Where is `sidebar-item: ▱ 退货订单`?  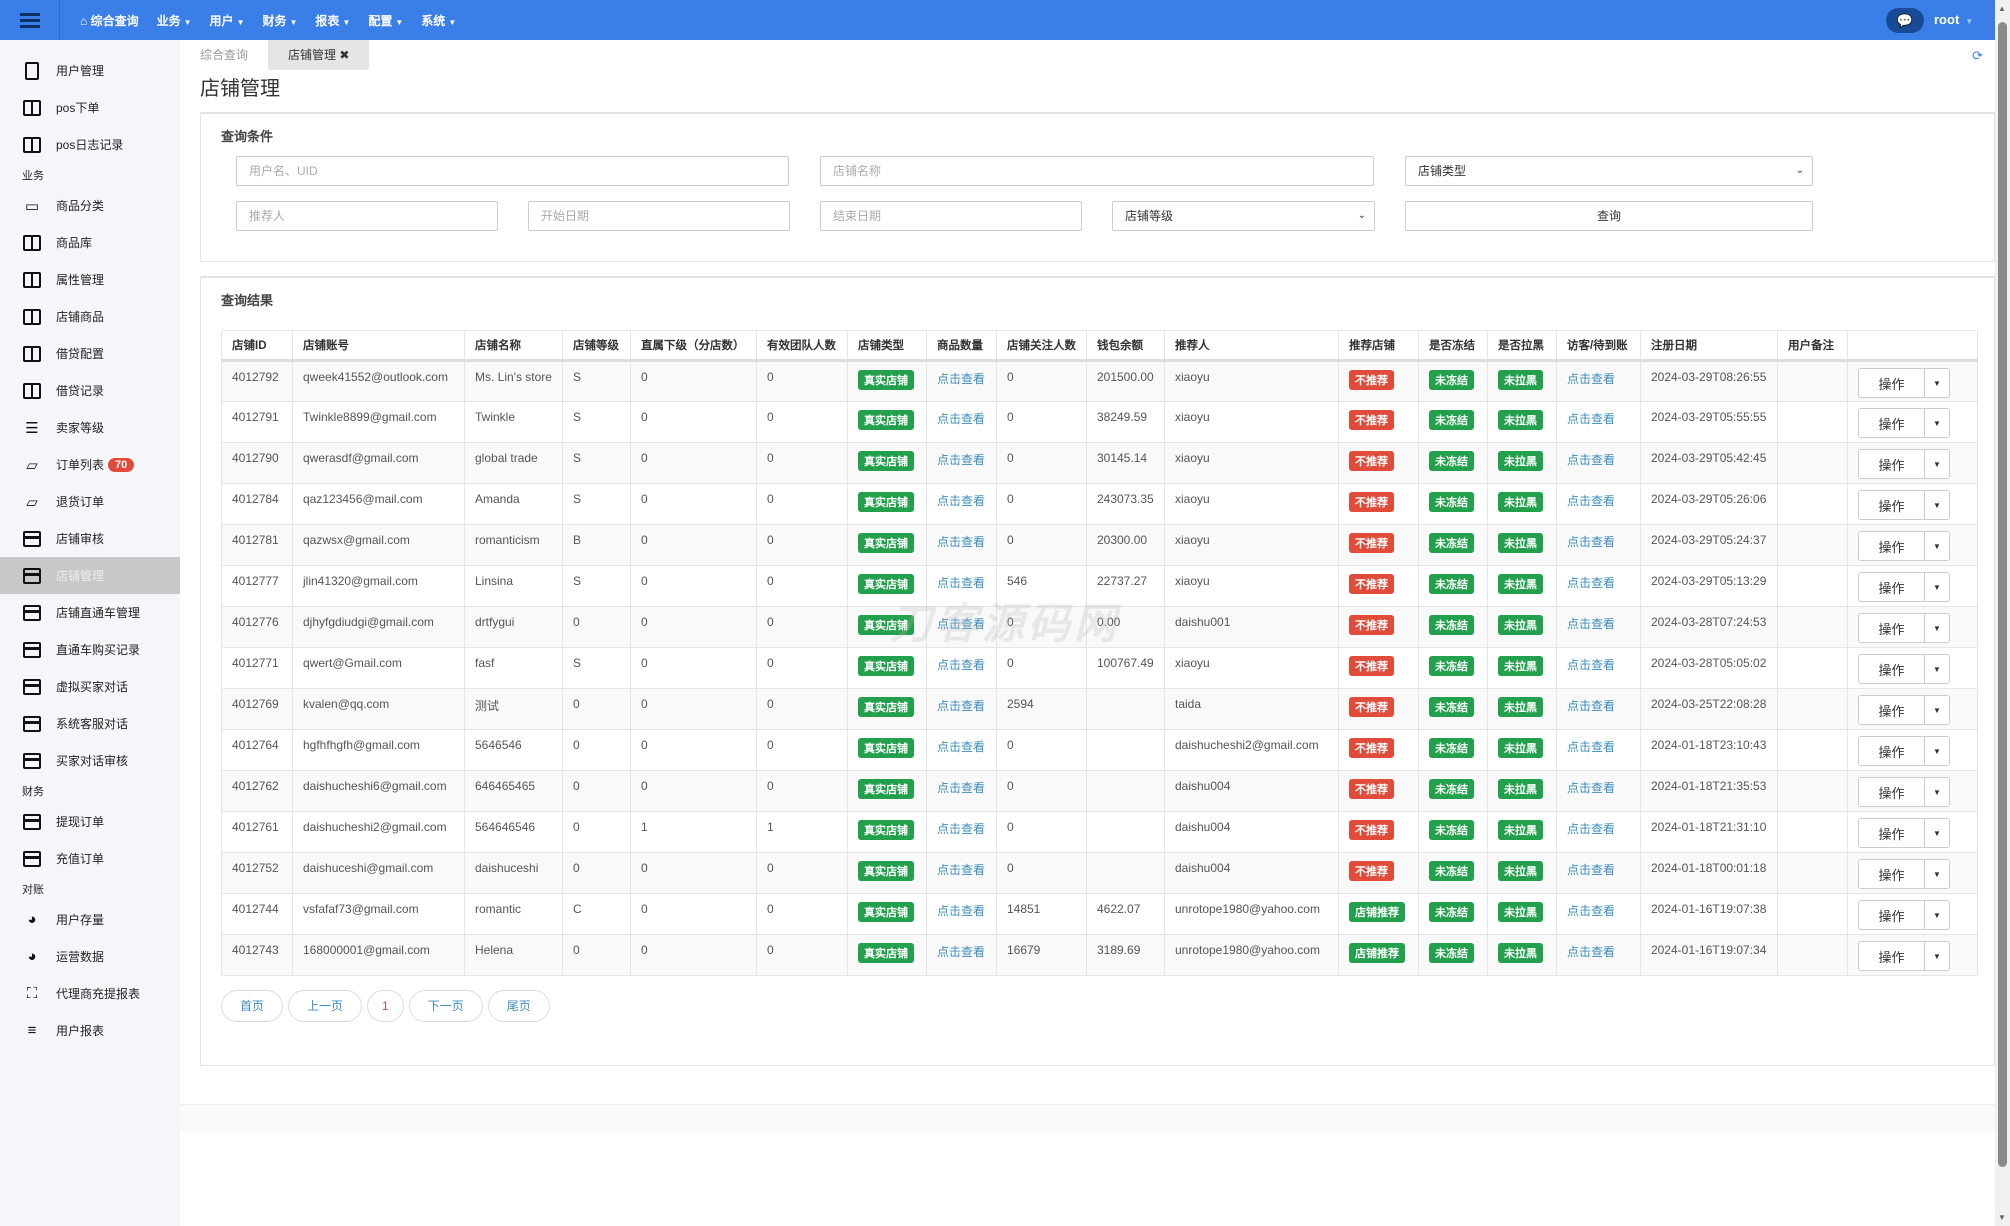 sidebar-item: ▱ 退货订单 is located at coordinates (90, 501).